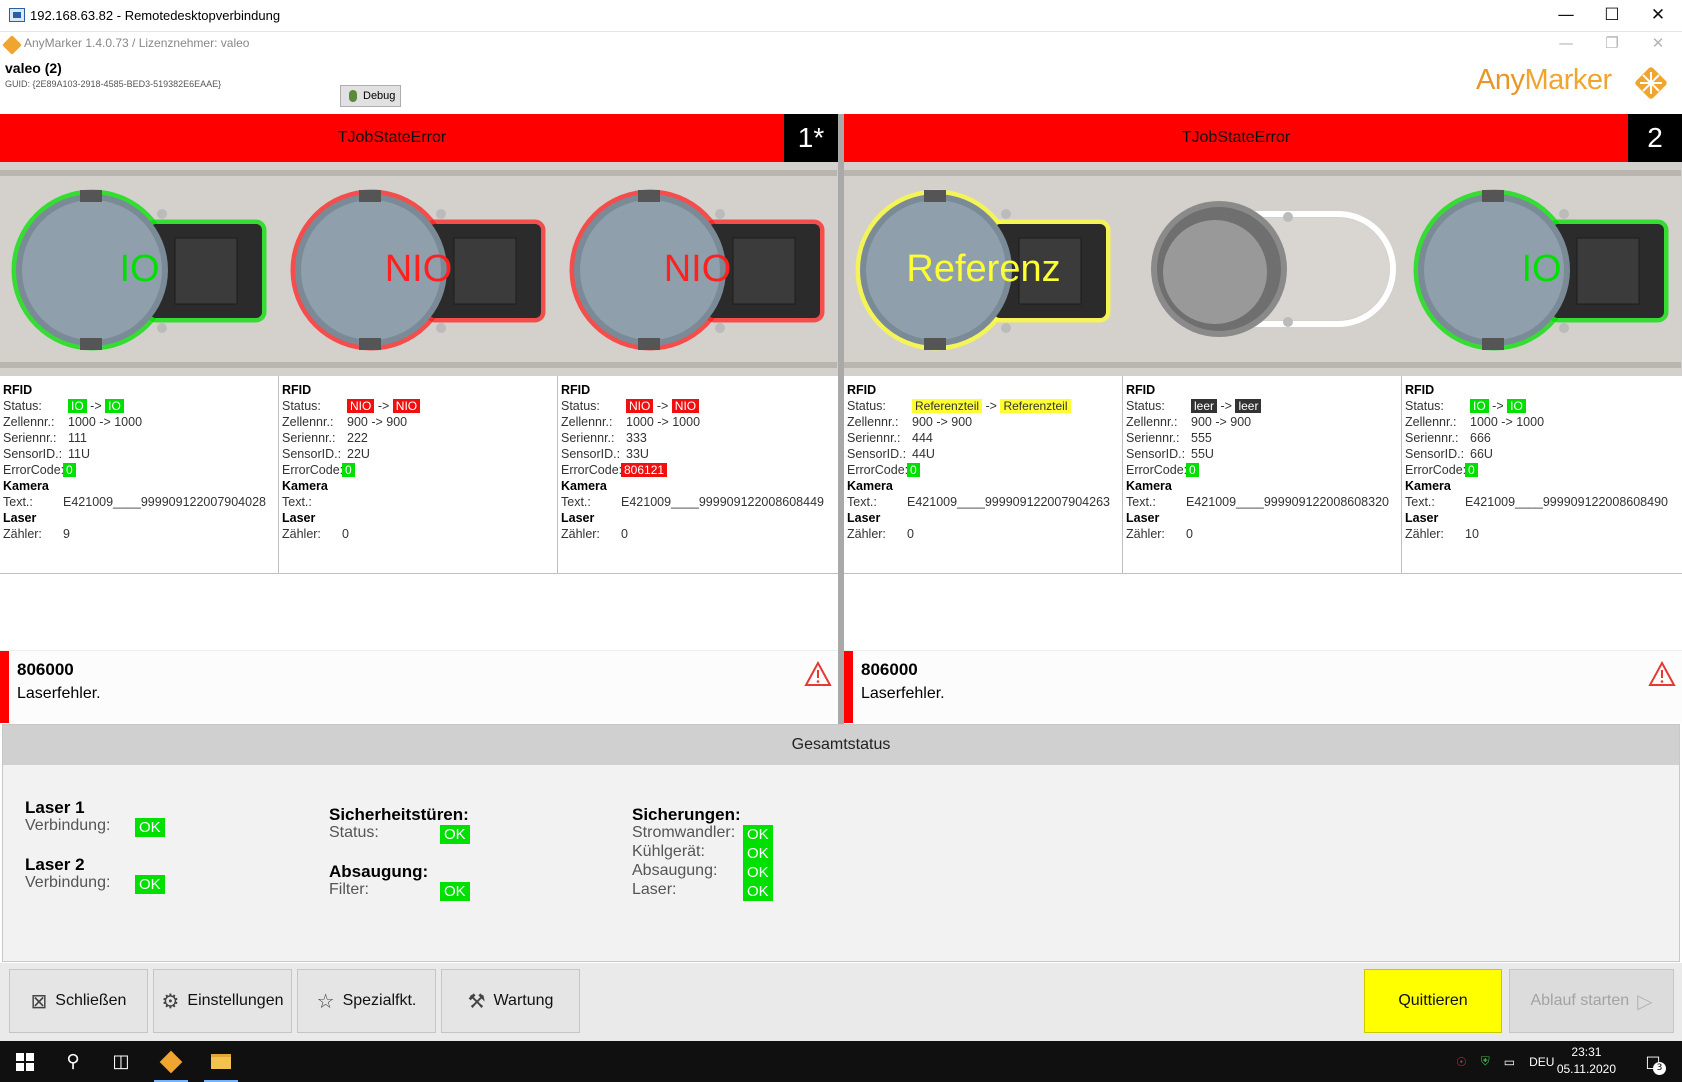  I want to click on task-view-icon: ◫, so click(121, 1061).